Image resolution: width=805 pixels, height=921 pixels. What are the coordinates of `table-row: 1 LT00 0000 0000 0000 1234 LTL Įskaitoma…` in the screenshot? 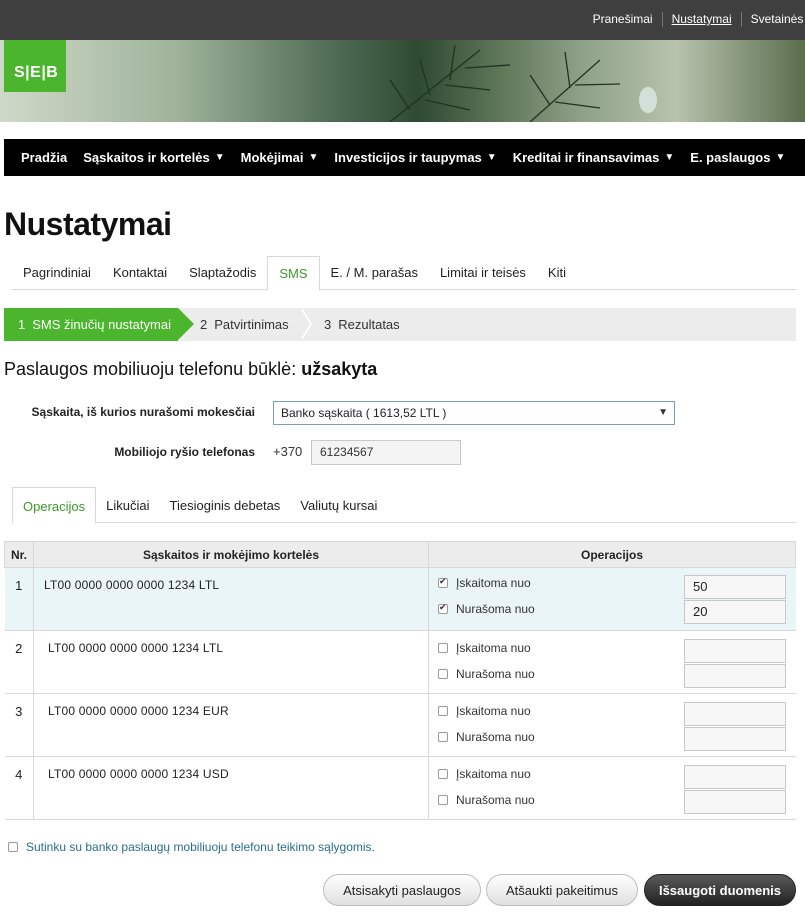 It's located at (400, 599).